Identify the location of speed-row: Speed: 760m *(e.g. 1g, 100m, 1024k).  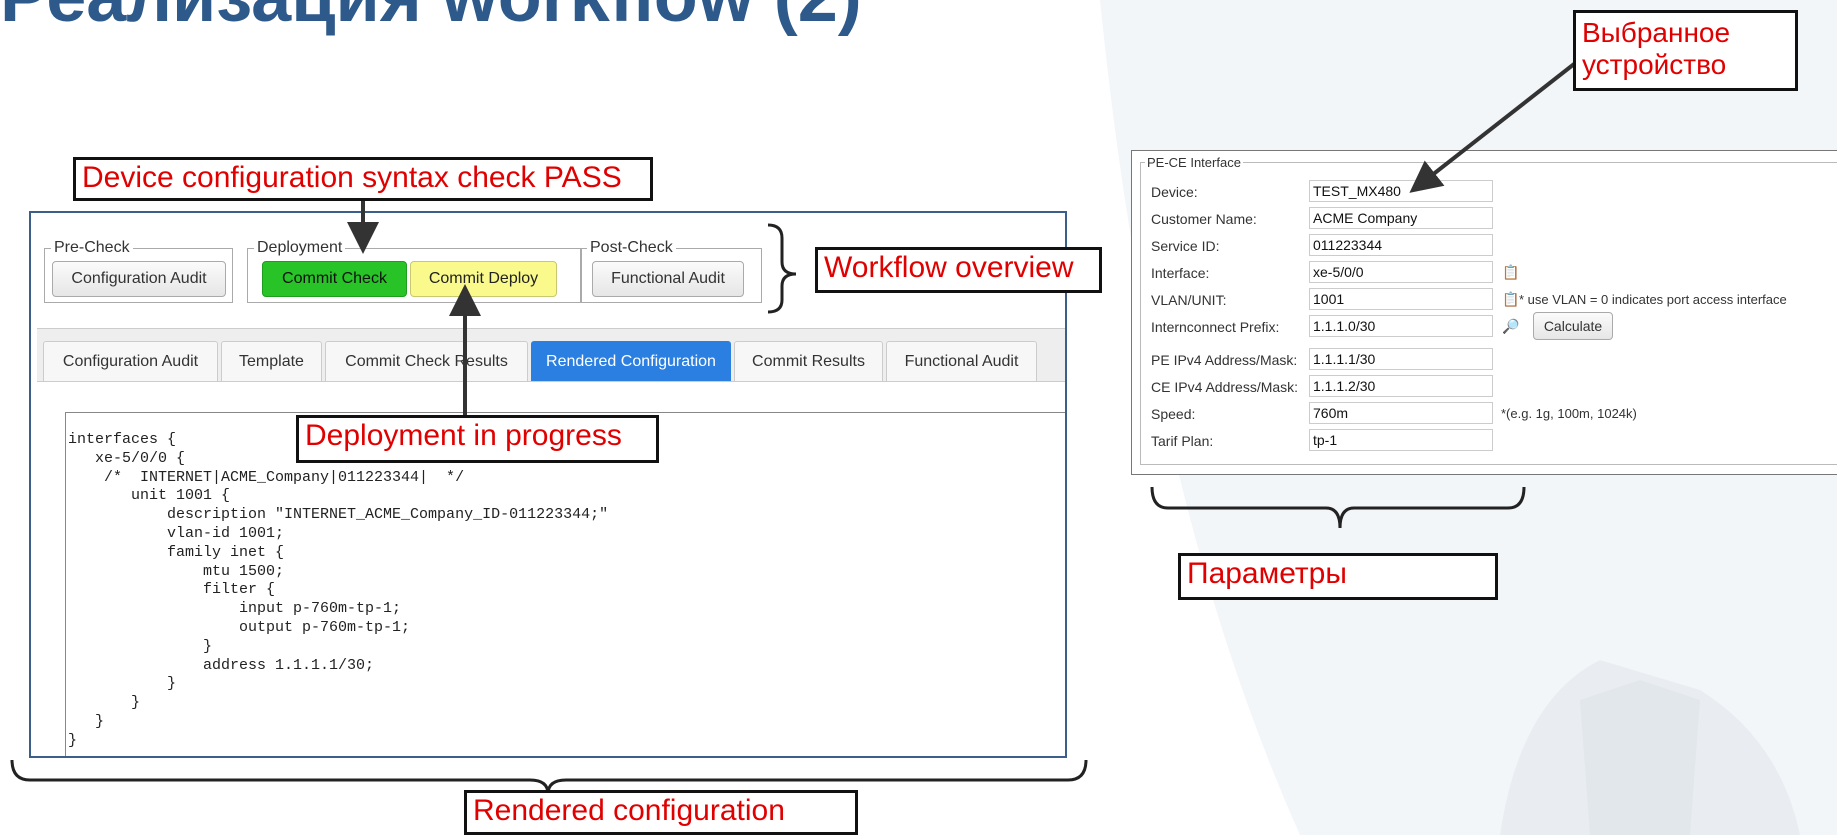
(1482, 414).